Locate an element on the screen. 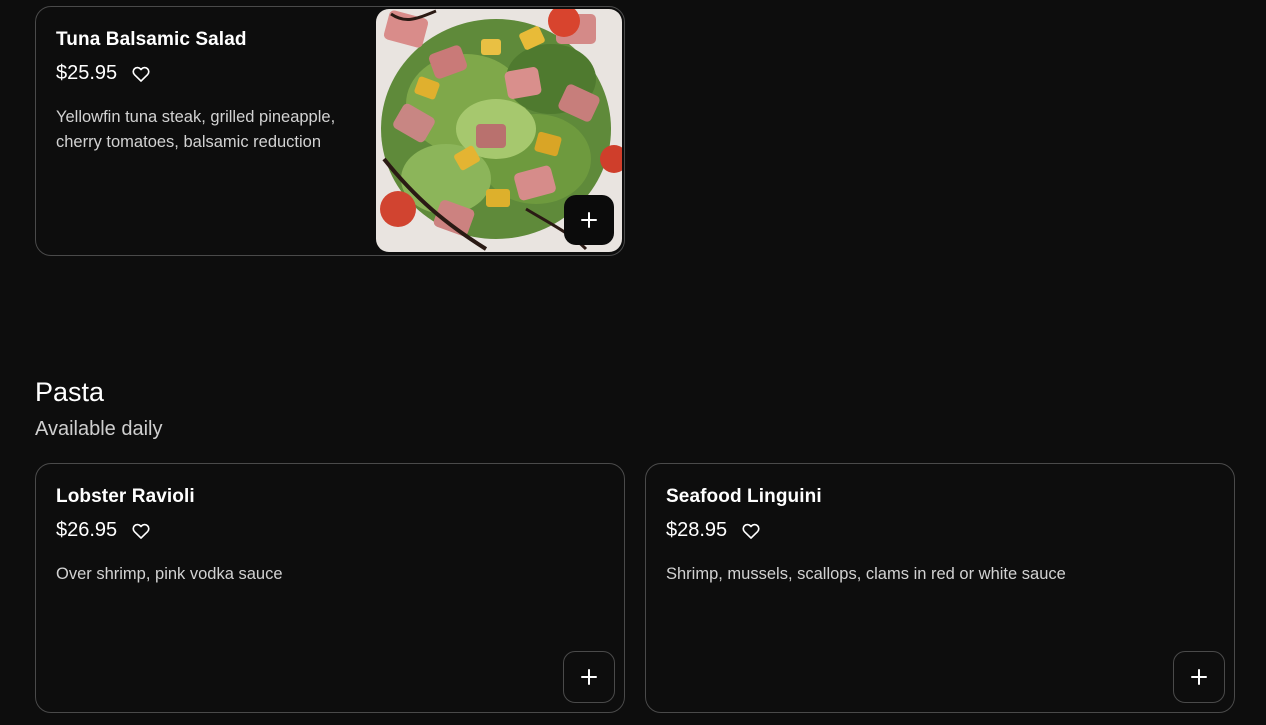 The height and width of the screenshot is (725, 1266). price-row: $25.95 is located at coordinates (103, 73).